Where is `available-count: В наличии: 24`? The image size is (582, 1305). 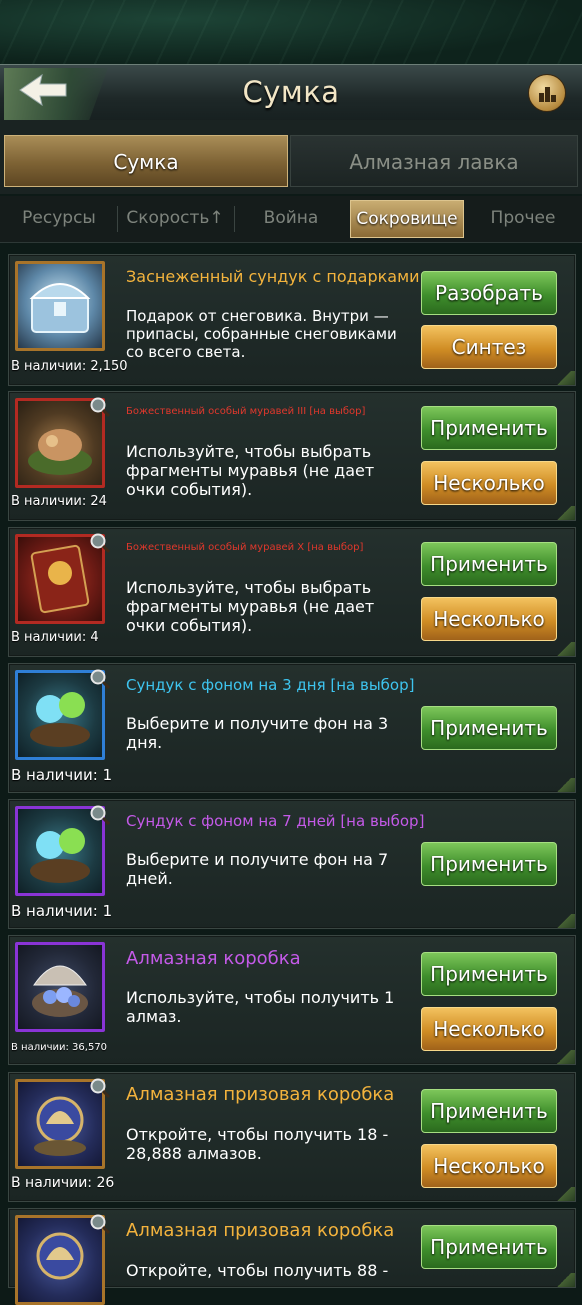 available-count: В наличии: 24 is located at coordinates (59, 501).